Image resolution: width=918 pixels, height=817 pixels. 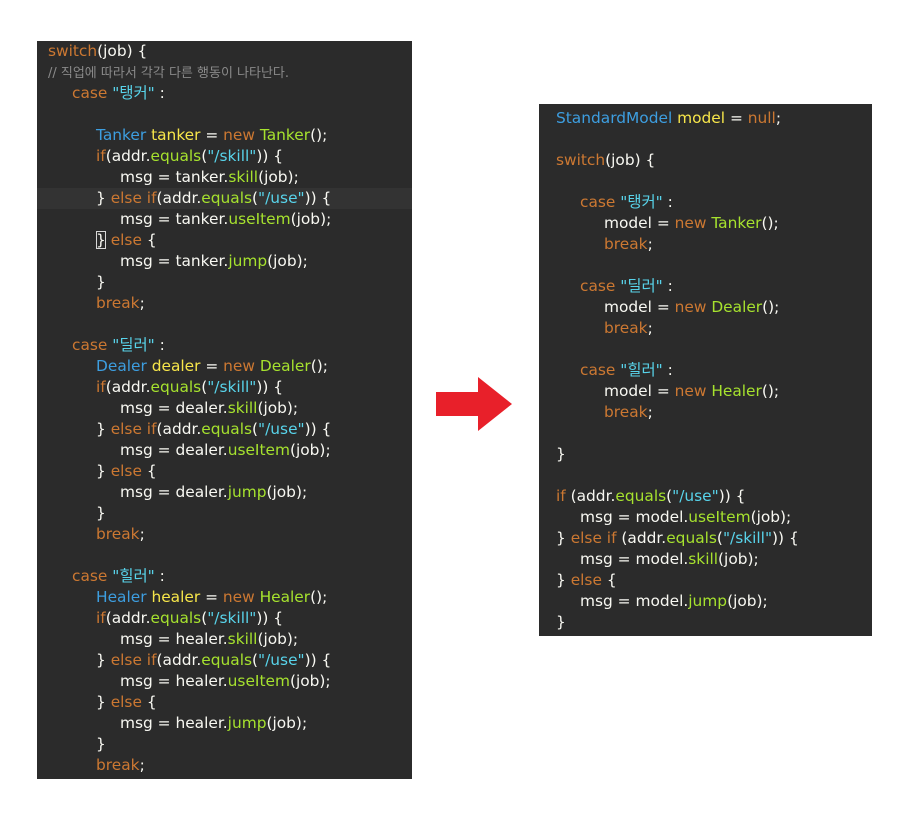 What do you see at coordinates (634, 559) in the screenshot?
I see `code-token: msg = model.` at bounding box center [634, 559].